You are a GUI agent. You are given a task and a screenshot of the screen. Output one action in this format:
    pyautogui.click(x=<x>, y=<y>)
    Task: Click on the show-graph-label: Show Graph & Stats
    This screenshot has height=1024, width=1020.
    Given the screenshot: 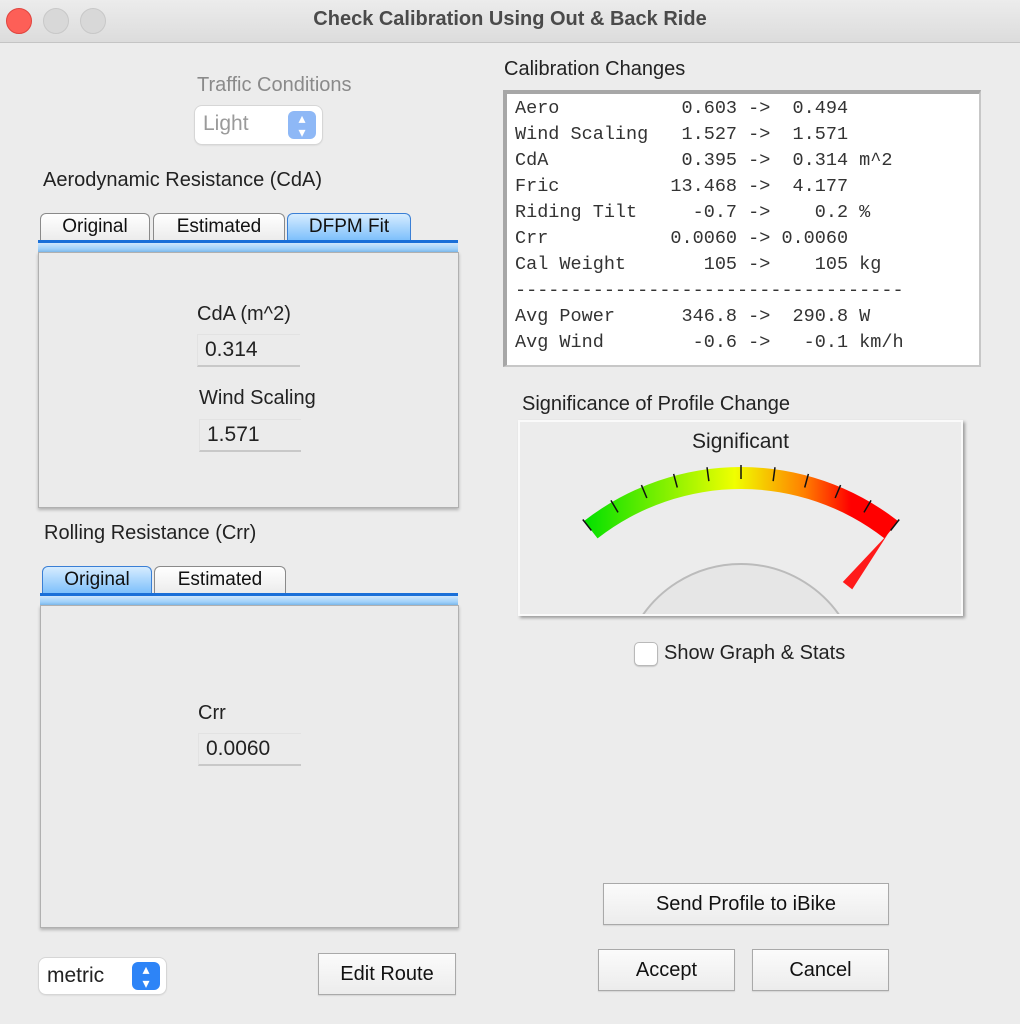 What is the action you would take?
    pyautogui.click(x=754, y=653)
    